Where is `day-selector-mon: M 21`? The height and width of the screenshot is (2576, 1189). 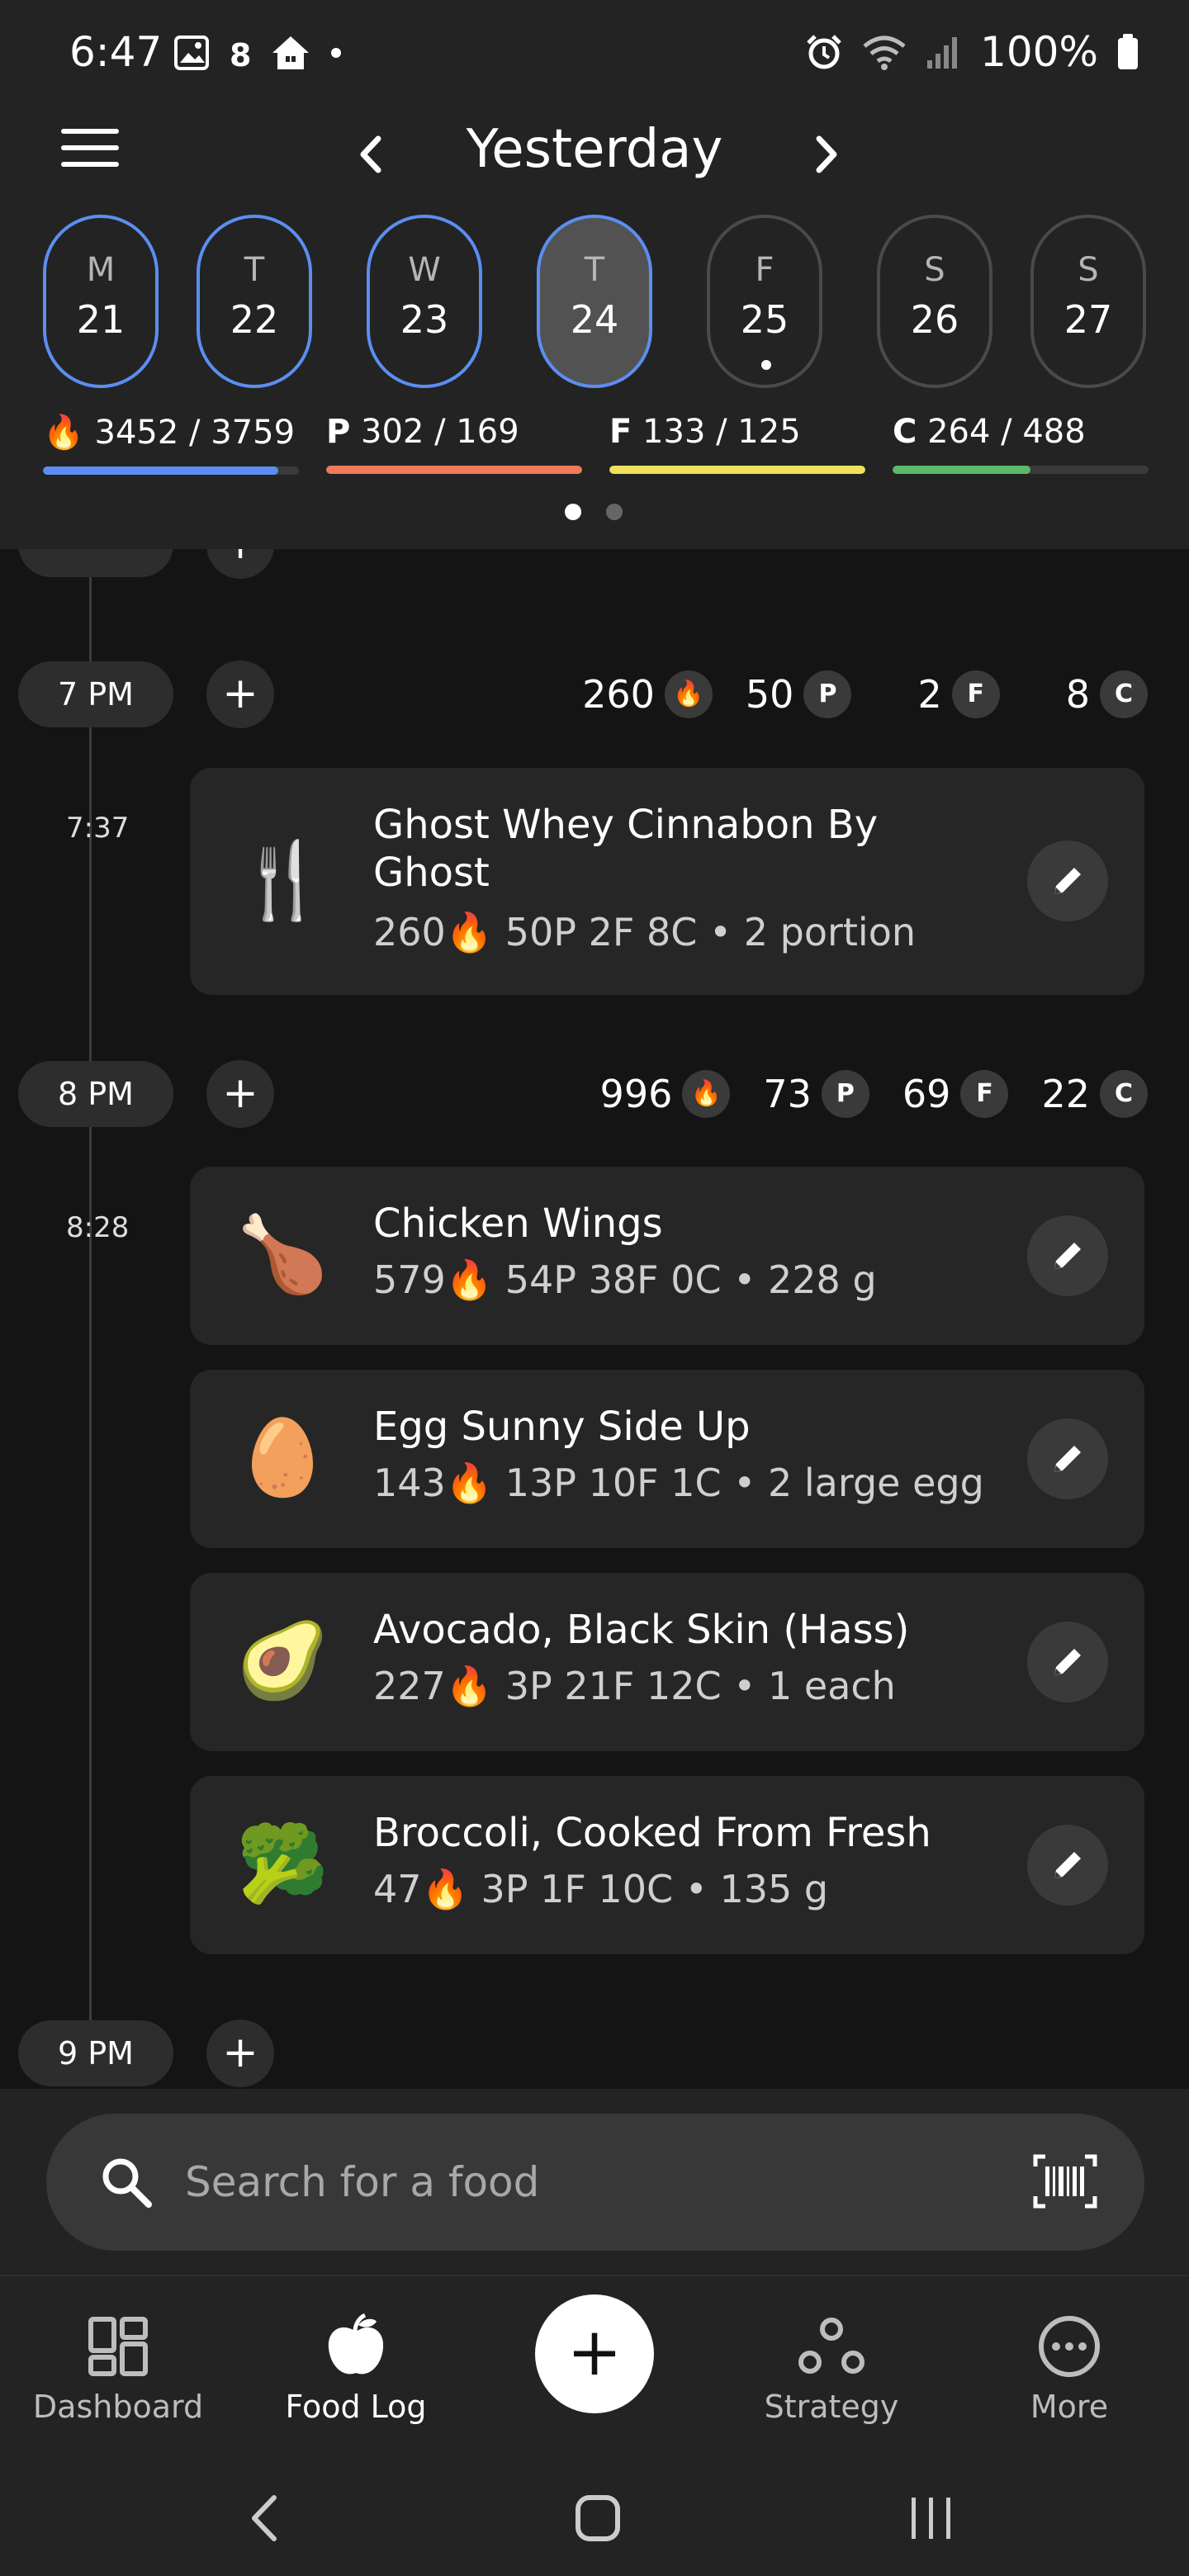
day-selector-mon: M 21 is located at coordinates (101, 301).